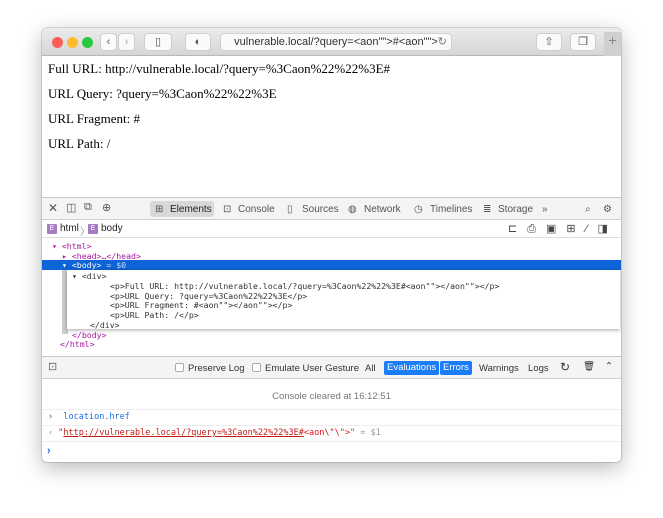 The width and height of the screenshot is (663, 518). I want to click on element-toolbar-icons: ⊏⎙▣⊞⁄◨, so click(563, 229).